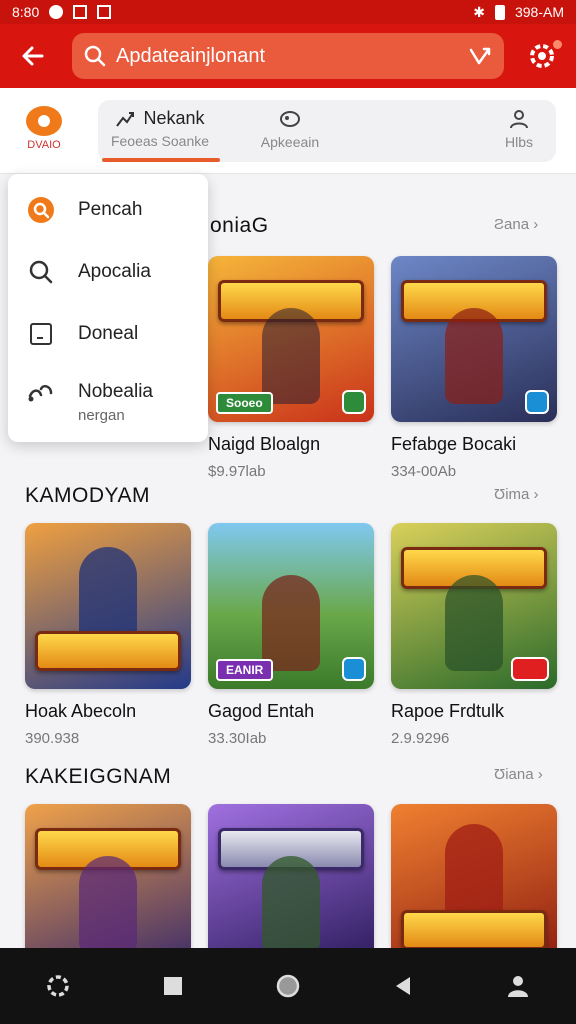  I want to click on tabs-container: Nekank Feoeas Soanke Apkeeain Hlbs, so click(327, 131).